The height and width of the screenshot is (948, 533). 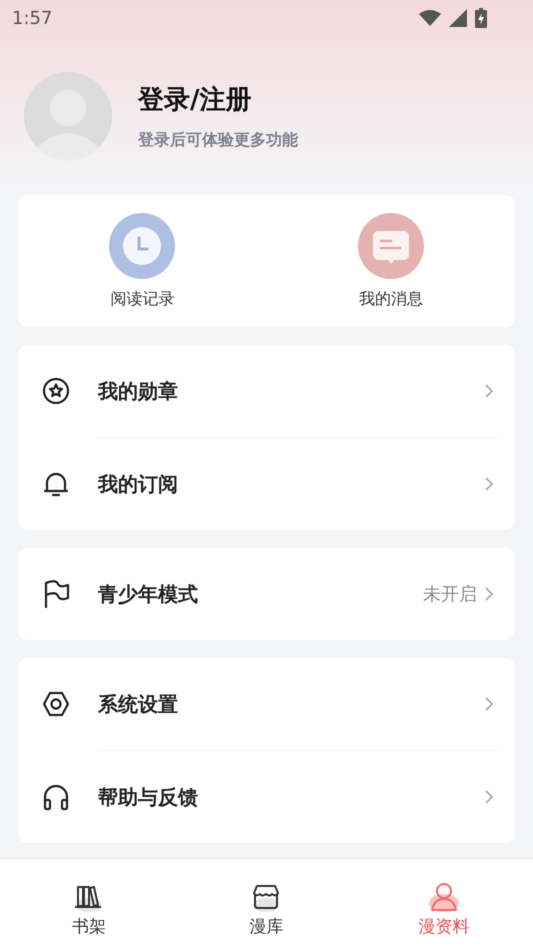 I want to click on menu-item: 系统设置, so click(x=291, y=704).